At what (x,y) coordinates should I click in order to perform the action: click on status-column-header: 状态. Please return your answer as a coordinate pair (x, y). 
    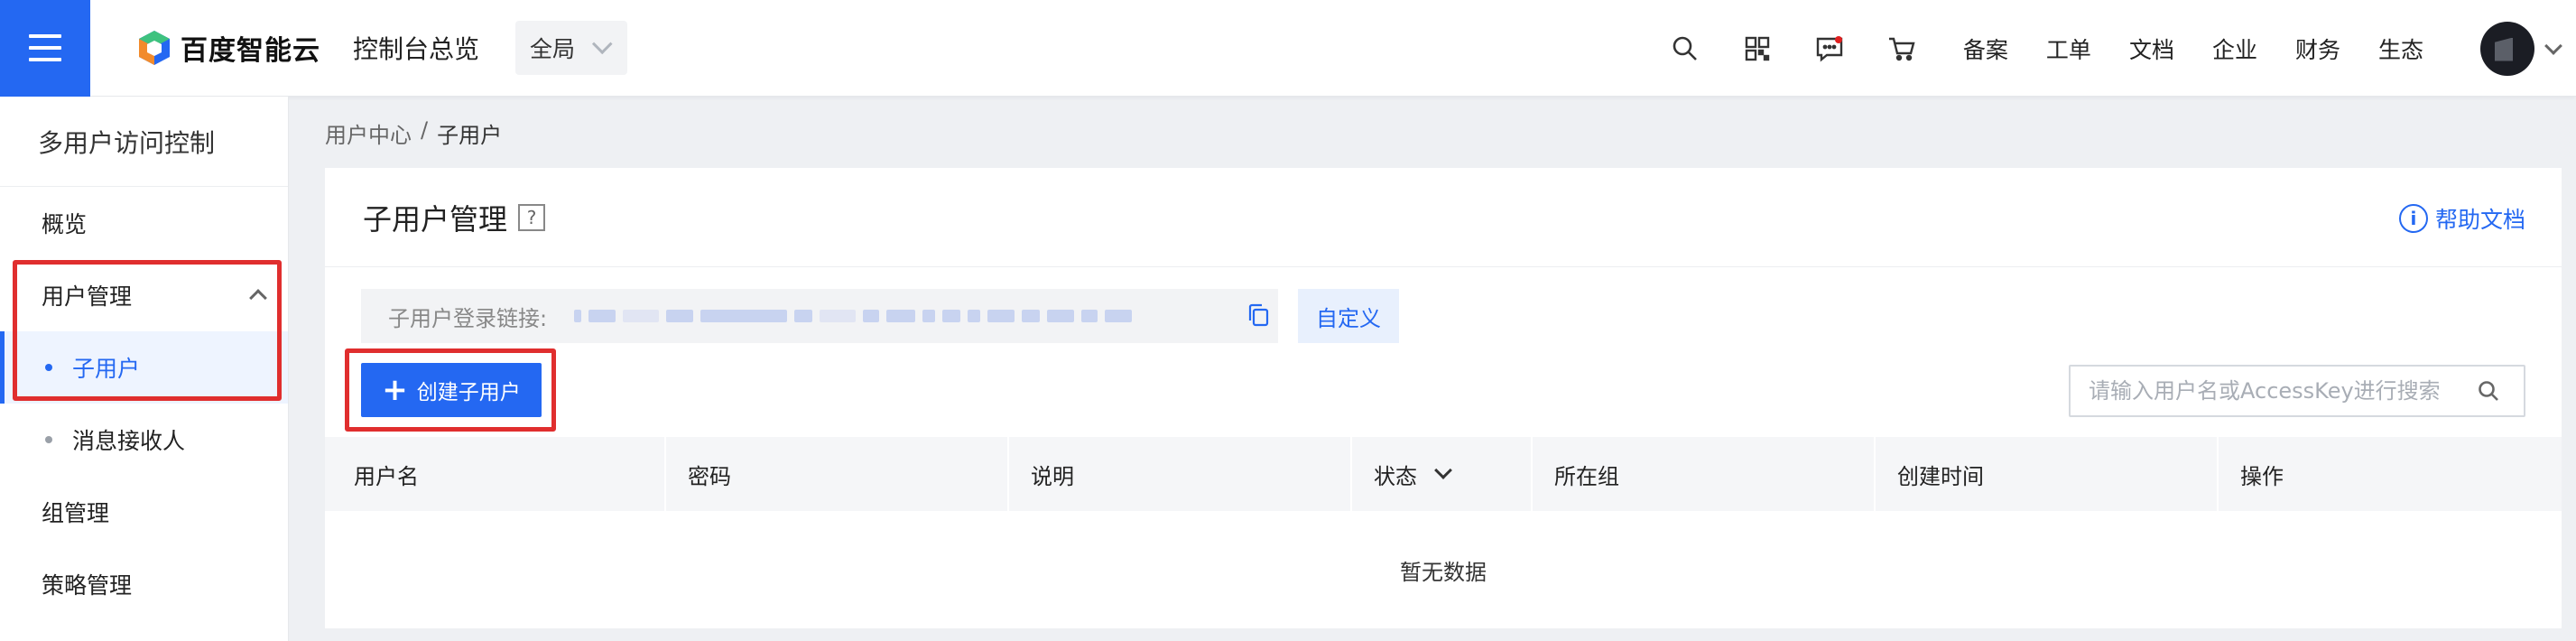
    Looking at the image, I should click on (1398, 474).